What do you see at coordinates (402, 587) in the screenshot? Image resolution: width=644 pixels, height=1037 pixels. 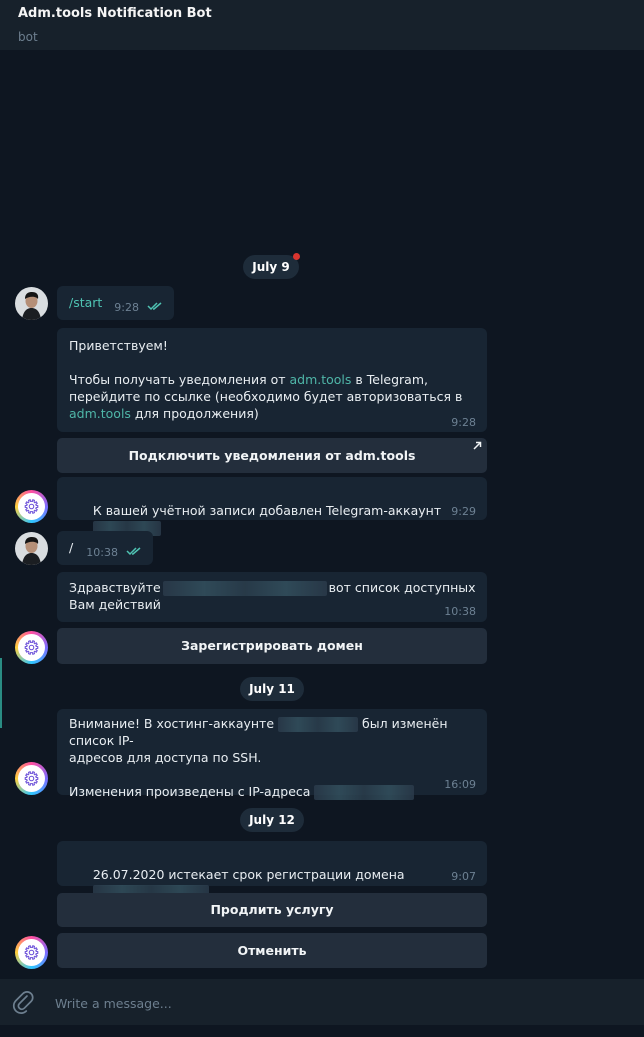 I see `message-text: вот список доступных` at bounding box center [402, 587].